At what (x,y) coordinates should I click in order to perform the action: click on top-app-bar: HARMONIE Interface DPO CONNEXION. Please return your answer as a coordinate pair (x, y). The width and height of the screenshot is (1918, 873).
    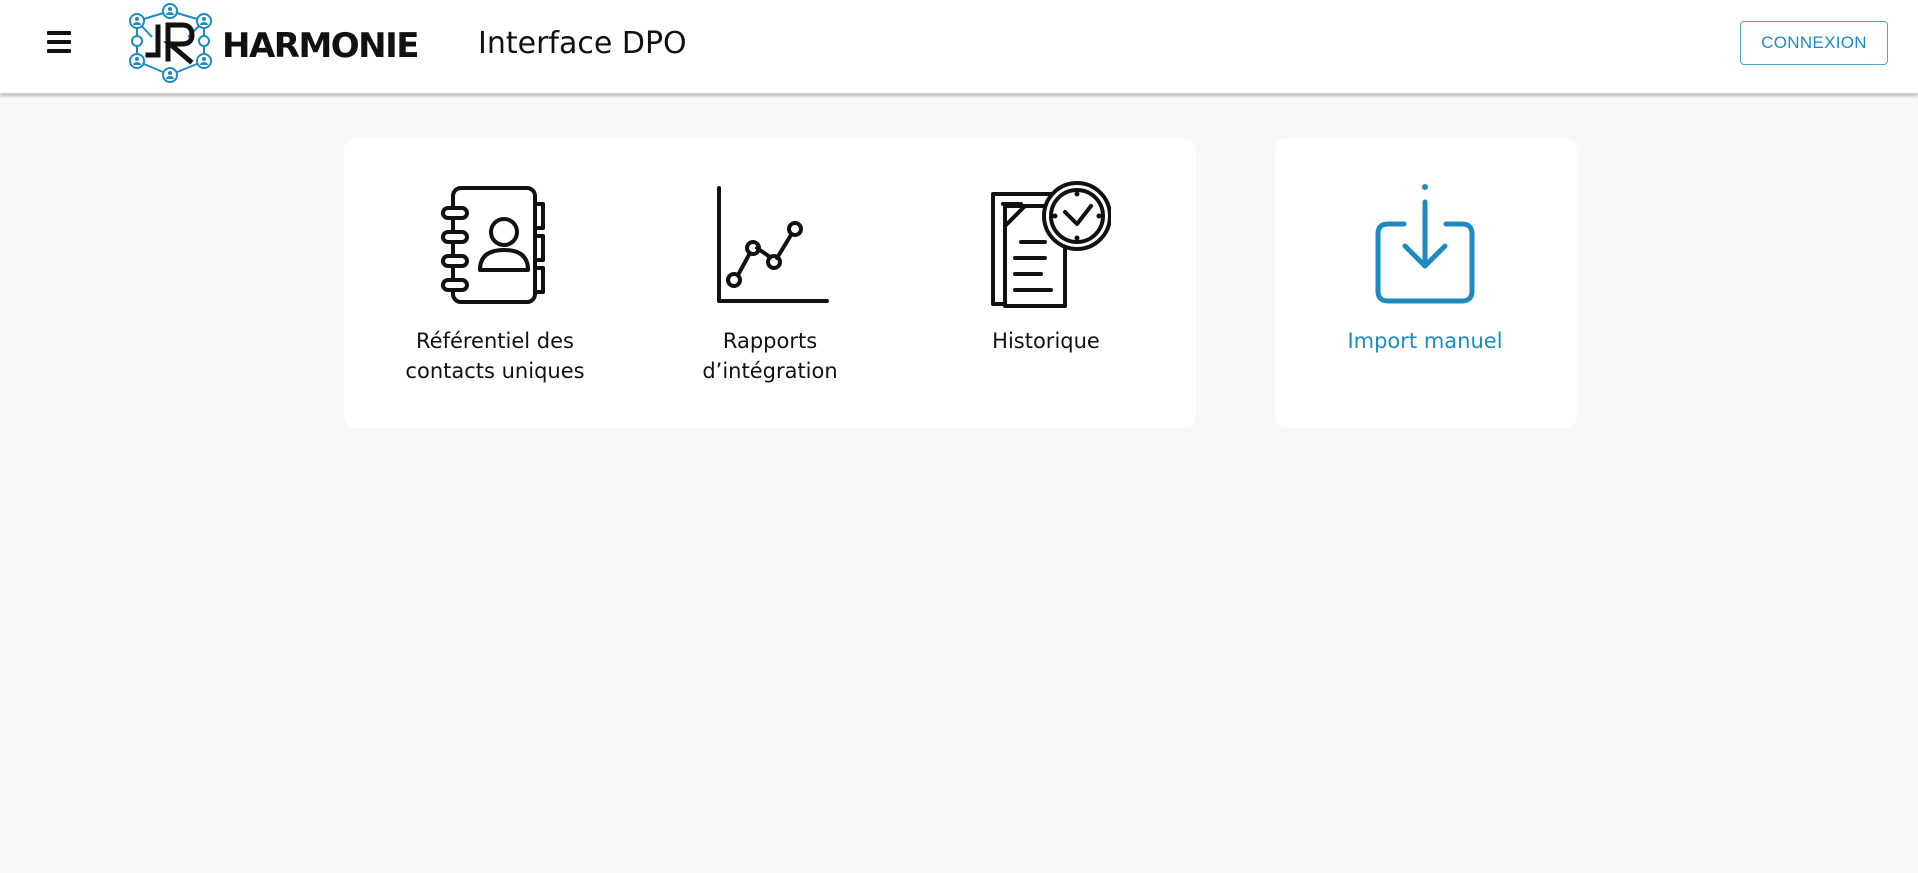
    Looking at the image, I should click on (959, 47).